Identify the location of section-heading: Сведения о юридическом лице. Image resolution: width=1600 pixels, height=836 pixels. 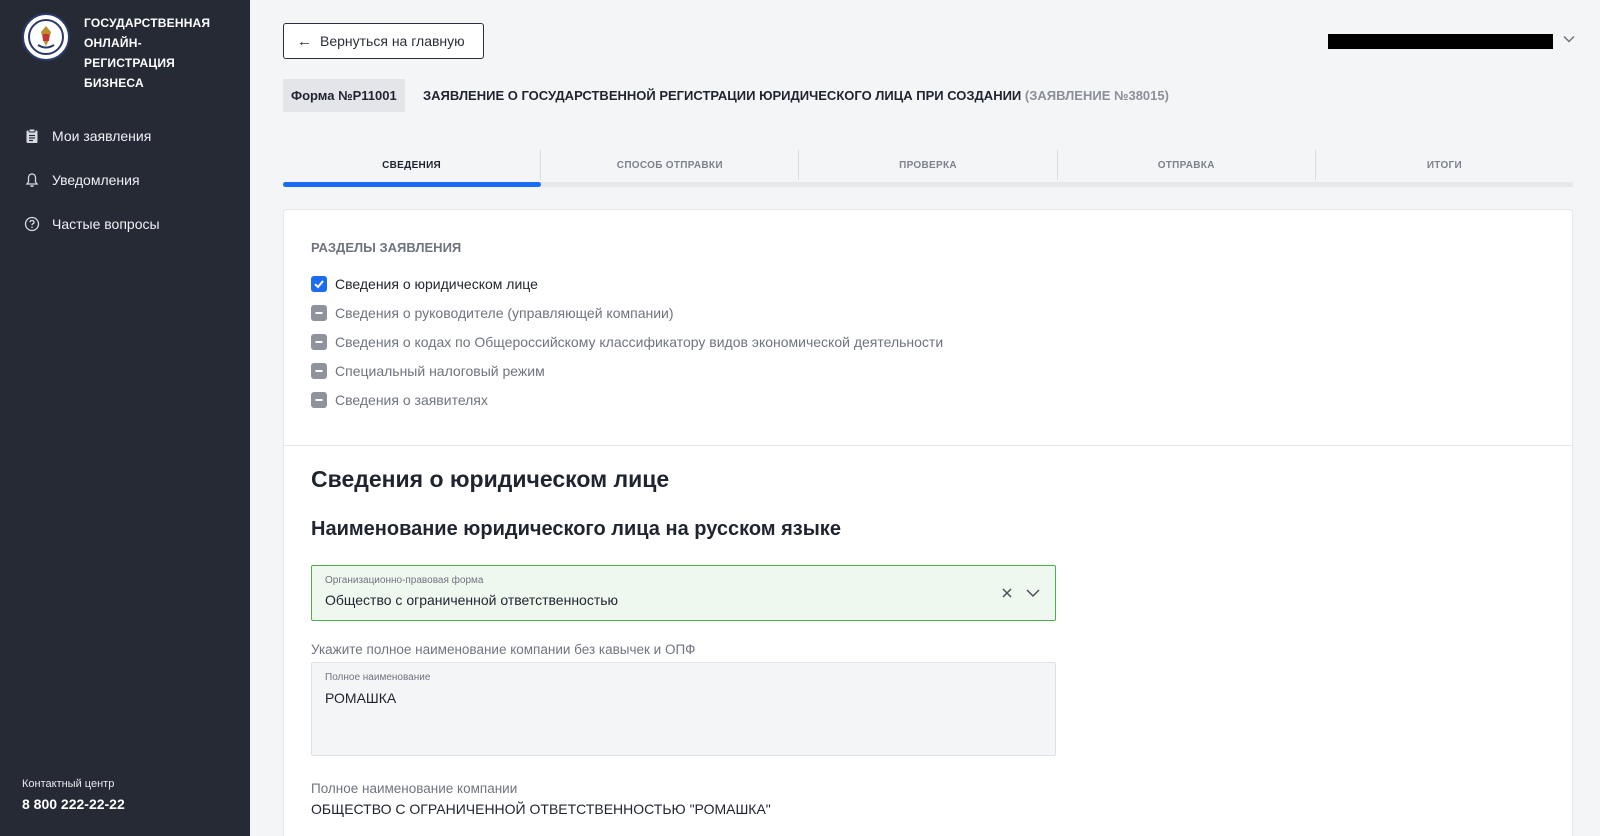
(490, 479).